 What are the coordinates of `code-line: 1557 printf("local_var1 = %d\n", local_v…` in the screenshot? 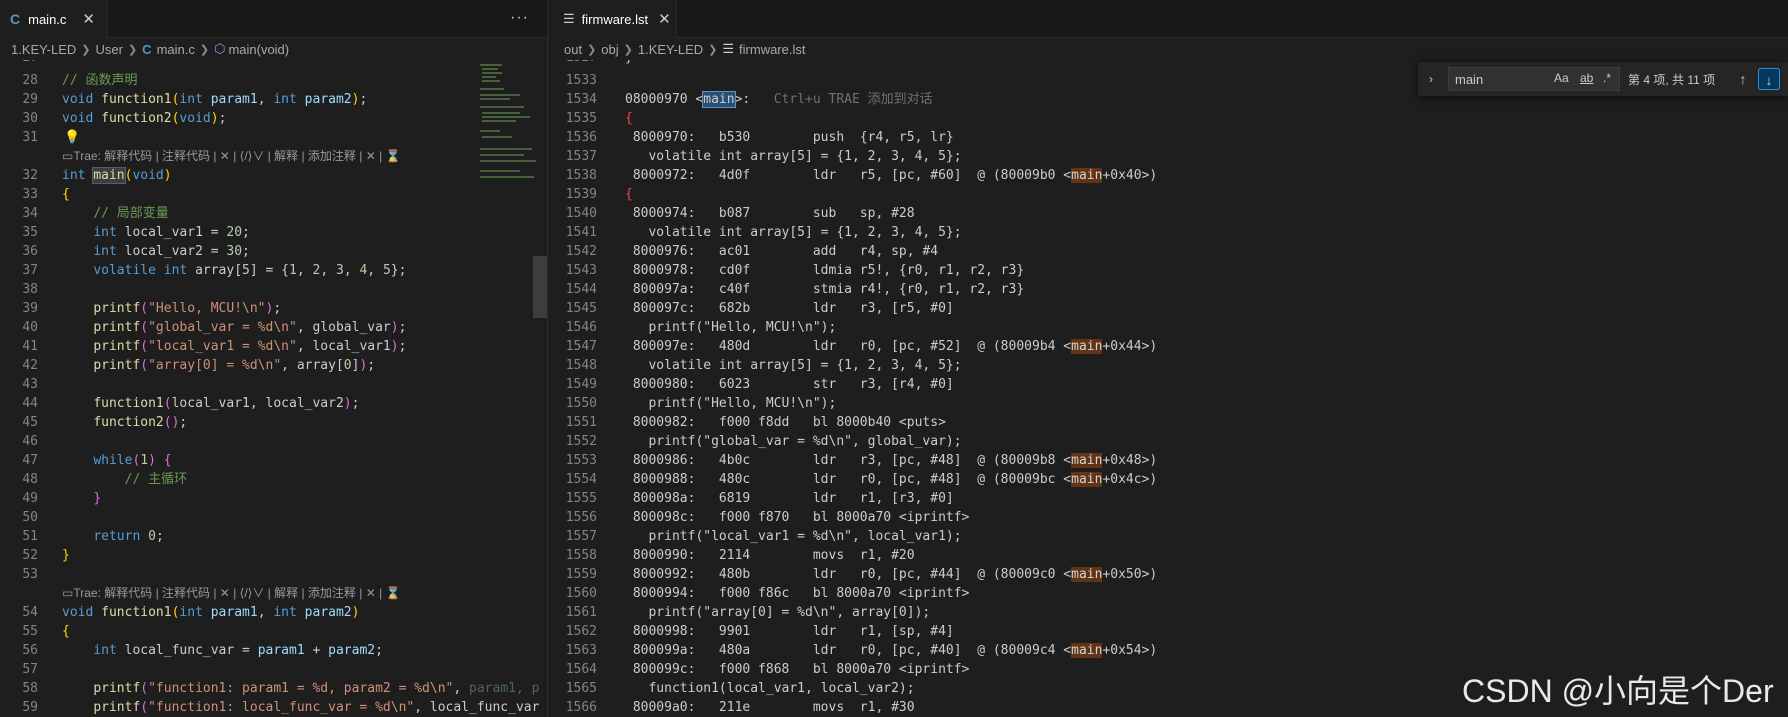 It's located at (1168, 536).